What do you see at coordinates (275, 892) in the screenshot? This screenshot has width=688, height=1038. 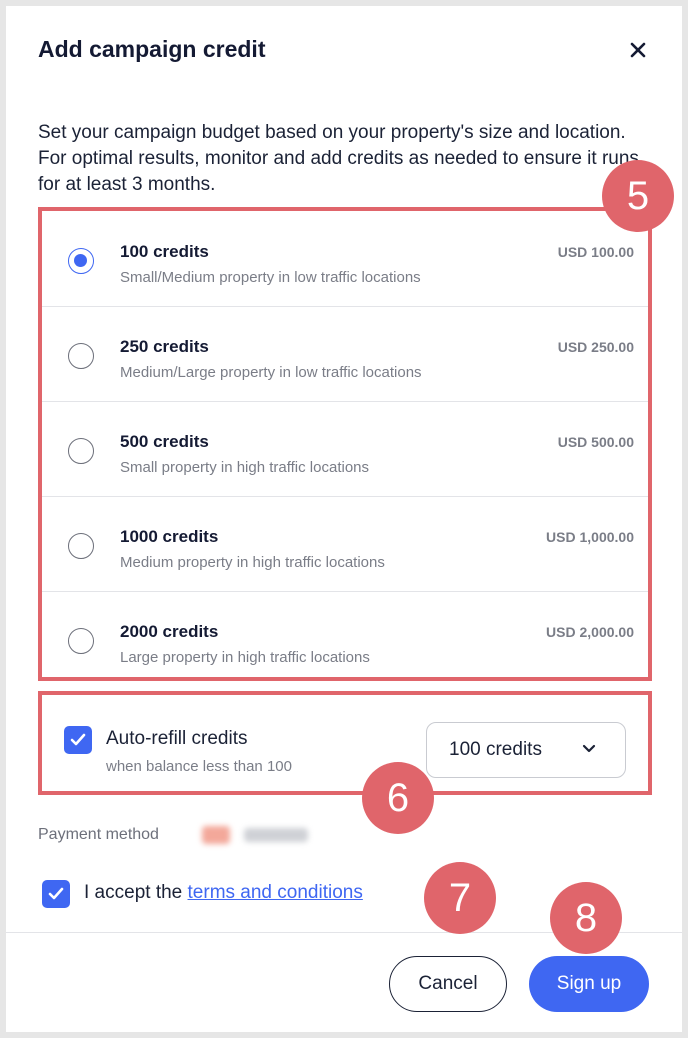 I see `terms-link: terms and conditions` at bounding box center [275, 892].